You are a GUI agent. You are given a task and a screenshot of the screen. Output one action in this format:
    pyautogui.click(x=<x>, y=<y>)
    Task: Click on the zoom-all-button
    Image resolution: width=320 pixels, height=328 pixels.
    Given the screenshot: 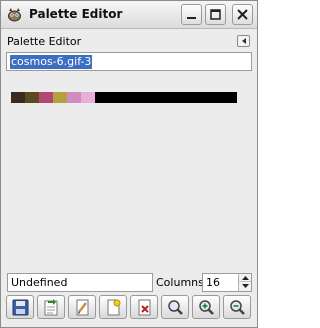 What is the action you would take?
    pyautogui.click(x=175, y=307)
    